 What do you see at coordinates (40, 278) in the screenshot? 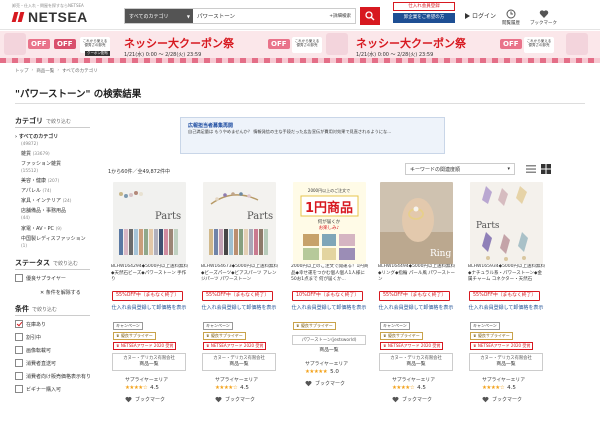
I see `preferred-supplier-checkbox: 優良サプライヤー` at bounding box center [40, 278].